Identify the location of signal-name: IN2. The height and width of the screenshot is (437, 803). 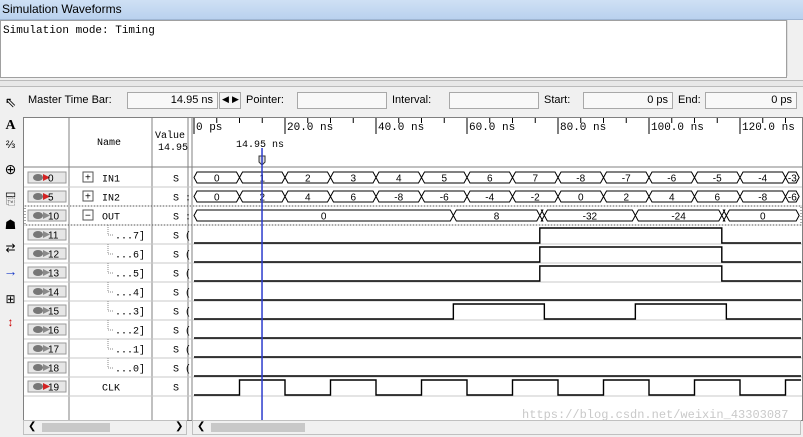
(111, 199).